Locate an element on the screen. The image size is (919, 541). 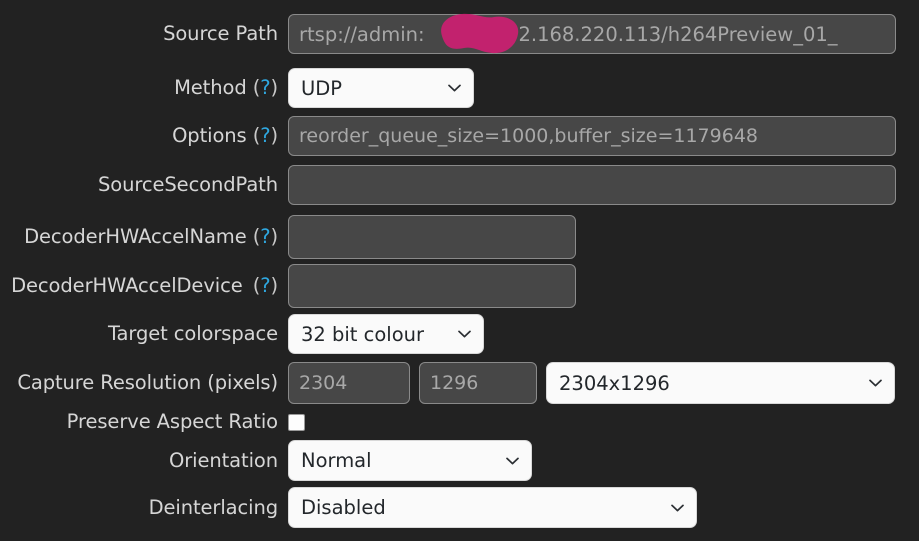
field-row-preserve-aspect-ratio: Preserve Aspect Ratio is located at coordinates (459, 422).